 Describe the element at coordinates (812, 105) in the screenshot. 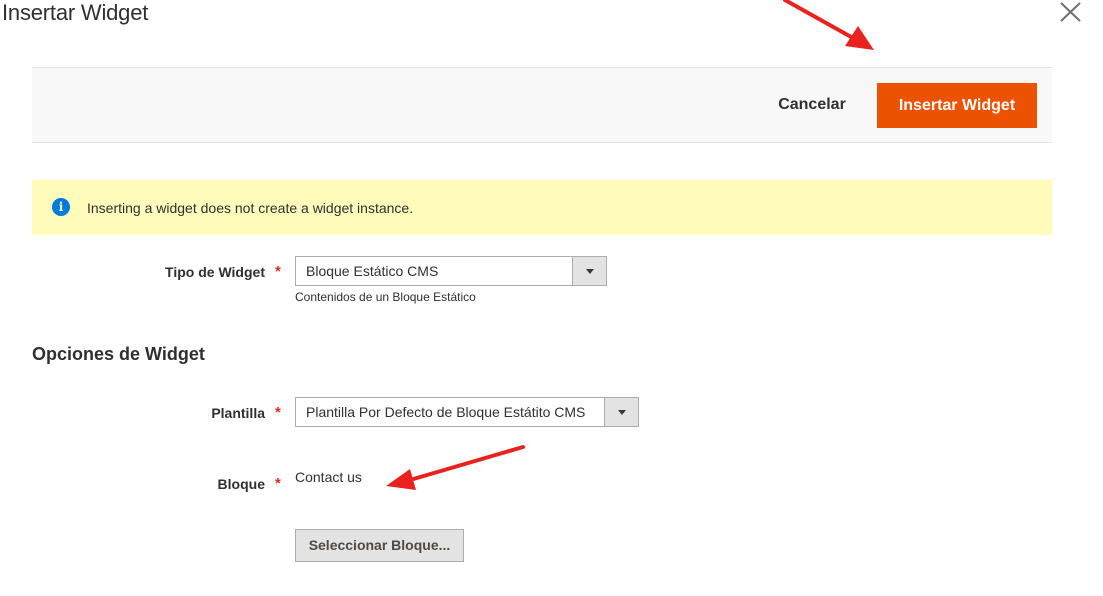

I see `cancel-button: Cancelar` at that location.